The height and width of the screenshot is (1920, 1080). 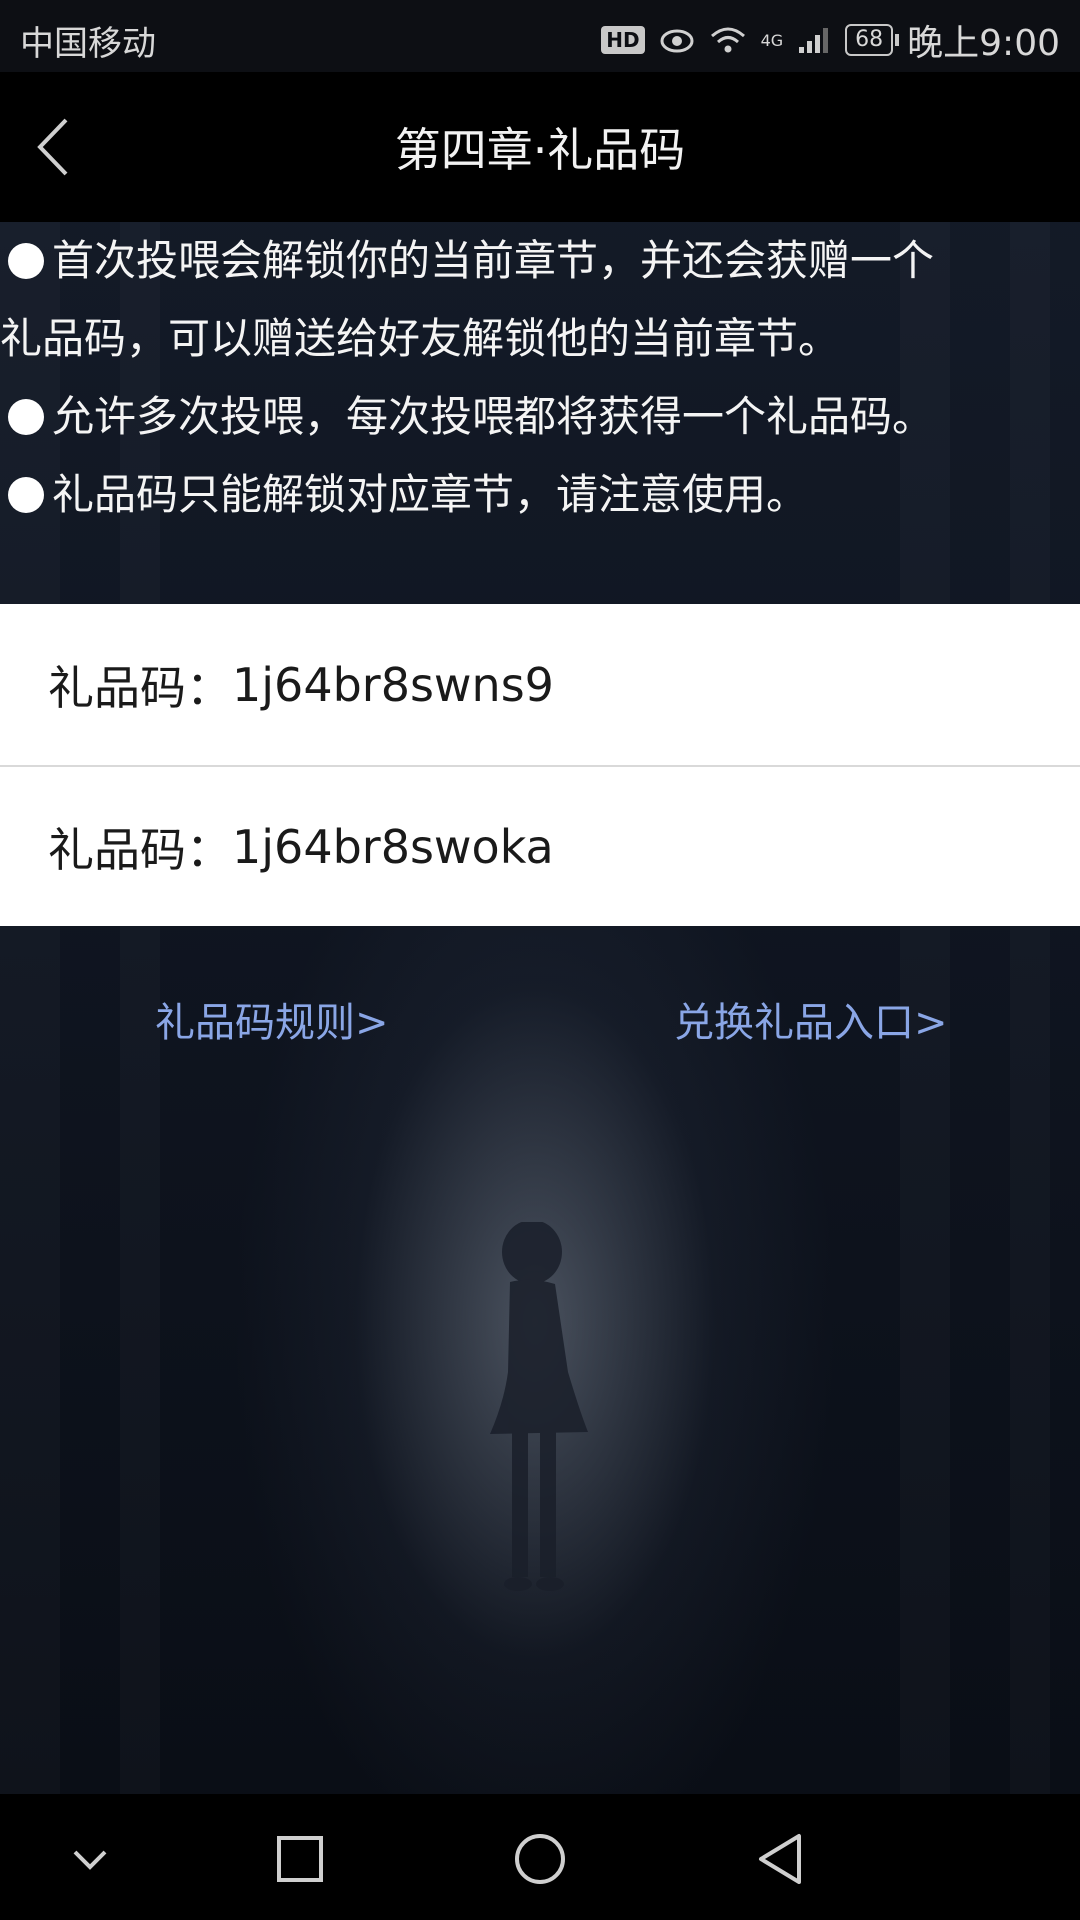 I want to click on redeem-gift-link: 兑换礼品入口>, so click(x=811, y=1019).